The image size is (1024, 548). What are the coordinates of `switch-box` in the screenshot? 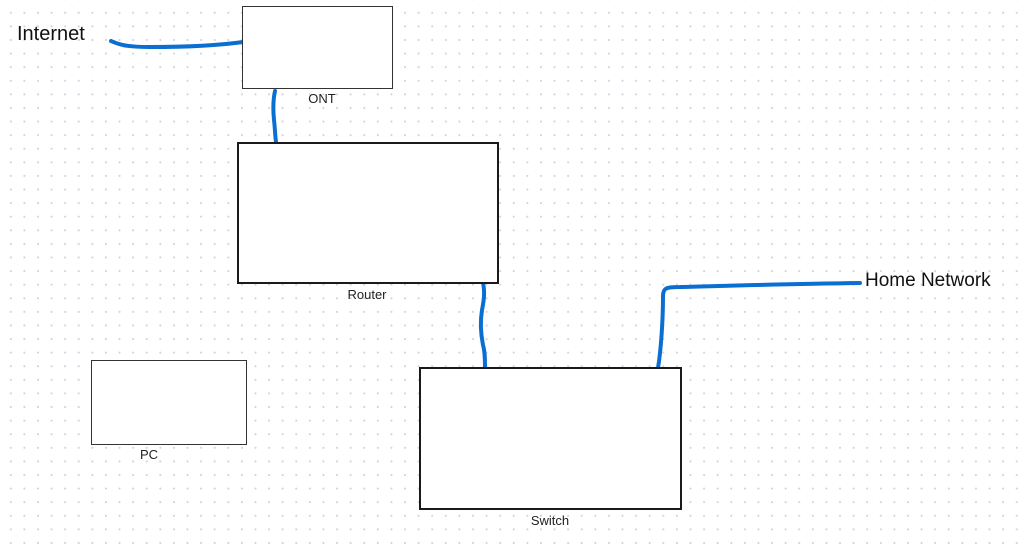 It's located at (550, 438).